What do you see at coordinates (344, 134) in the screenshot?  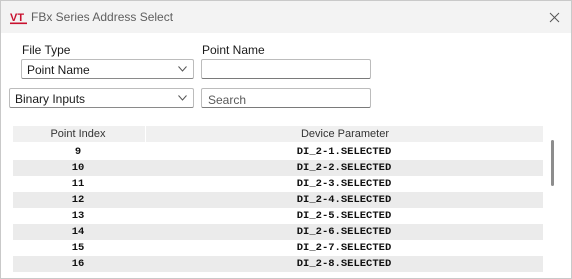 I see `column-header-device-parameter: Device Parameter` at bounding box center [344, 134].